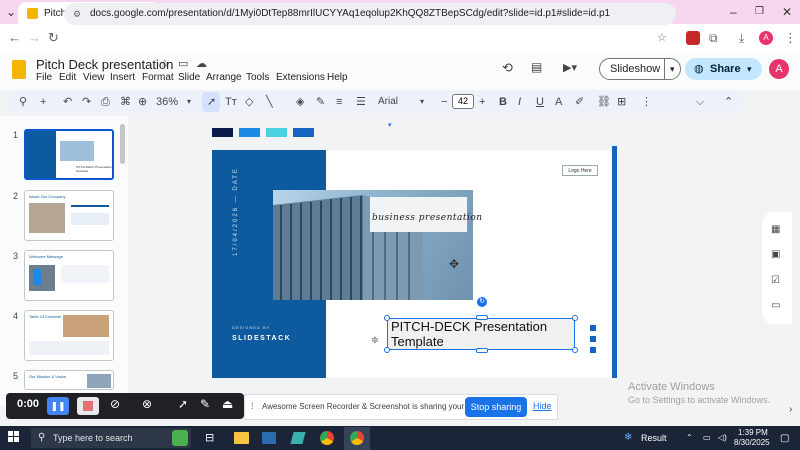 This screenshot has width=800, height=450. What do you see at coordinates (249, 102) in the screenshot?
I see `shape-icon: ◇` at bounding box center [249, 102].